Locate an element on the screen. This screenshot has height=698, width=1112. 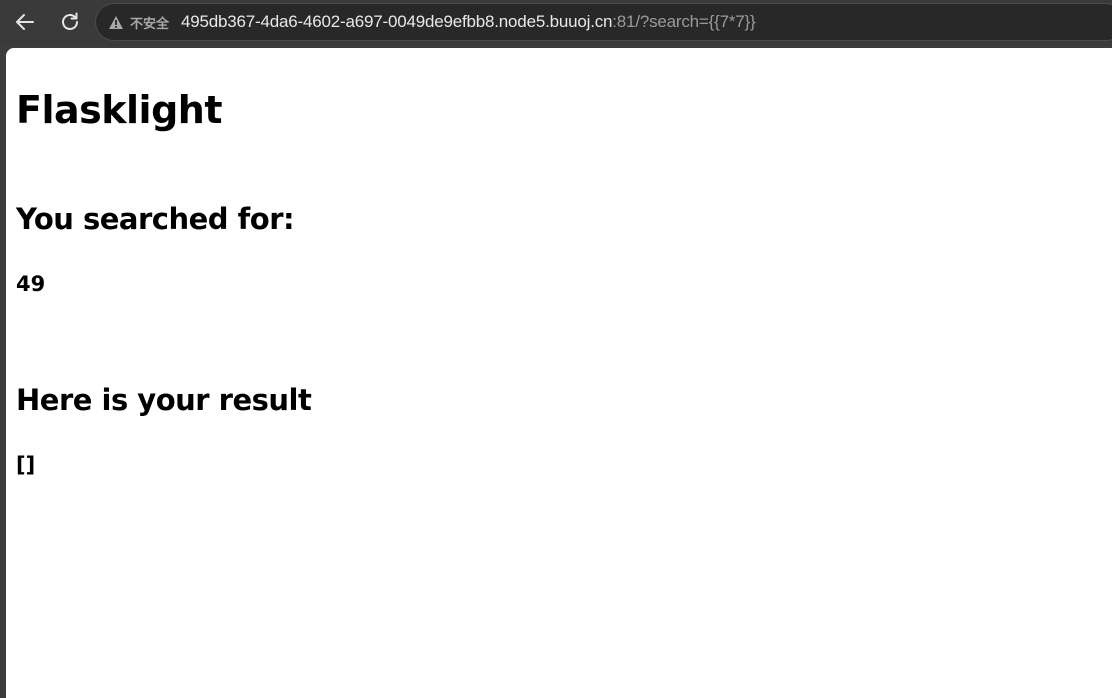
arrow-left-icon is located at coordinates (25, 22).